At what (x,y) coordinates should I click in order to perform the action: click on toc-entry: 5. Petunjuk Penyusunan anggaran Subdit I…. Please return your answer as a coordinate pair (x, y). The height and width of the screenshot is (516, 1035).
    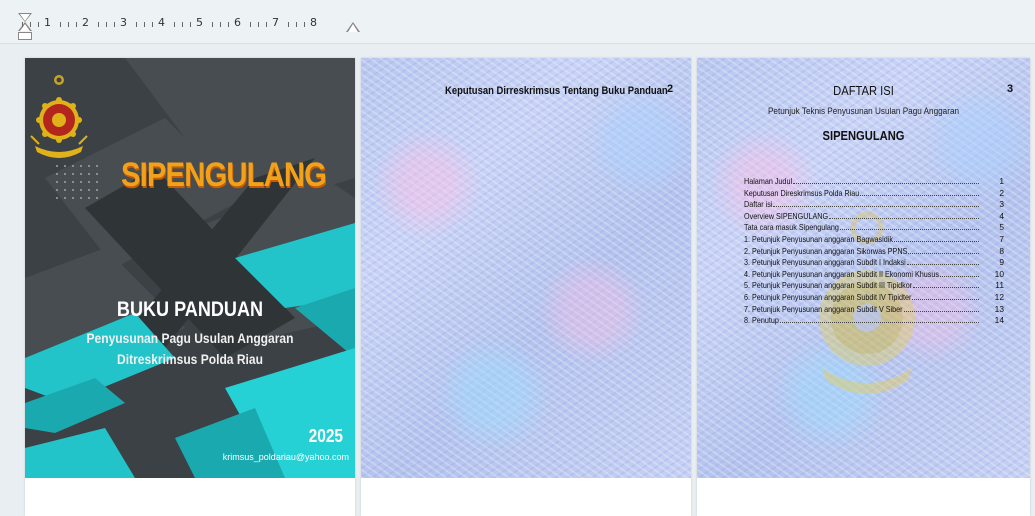
    Looking at the image, I should click on (874, 286).